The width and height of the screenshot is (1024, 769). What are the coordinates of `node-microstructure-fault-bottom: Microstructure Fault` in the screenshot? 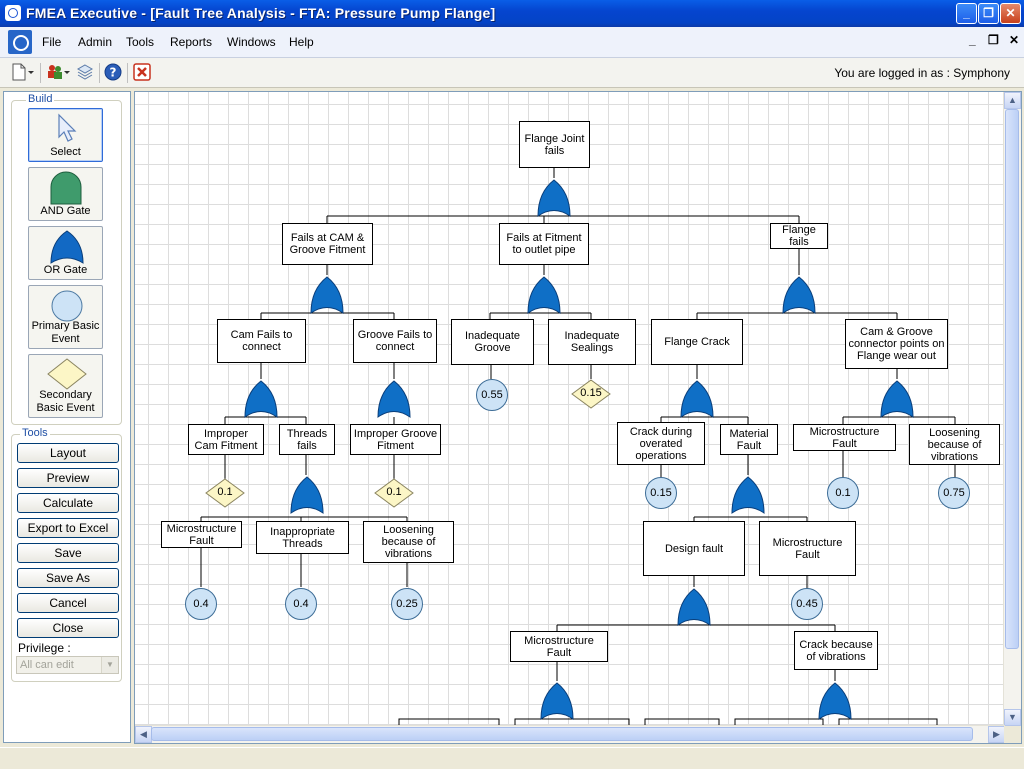 It's located at (559, 646).